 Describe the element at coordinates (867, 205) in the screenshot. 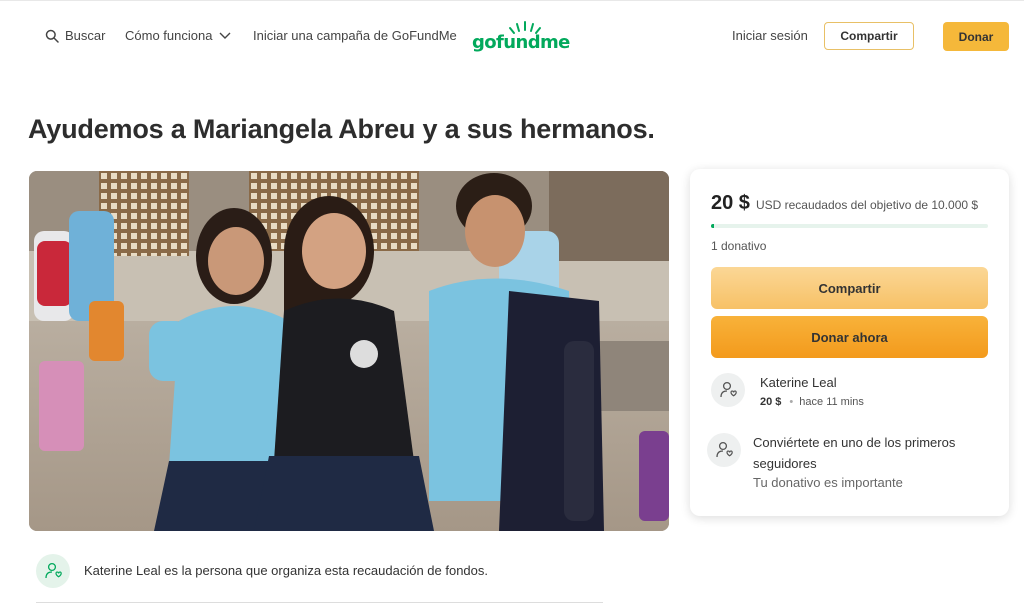

I see `goal-text: USD recaudados del objetivo de 10.000 $` at that location.